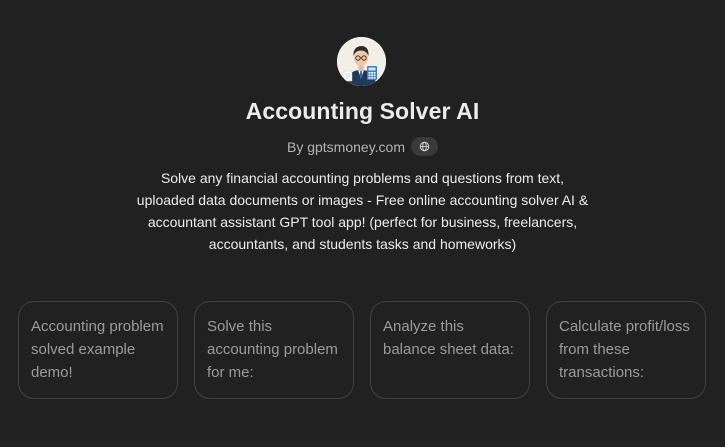 The width and height of the screenshot is (725, 447). Describe the element at coordinates (345, 146) in the screenshot. I see `author-name: By gptsmoney.com` at that location.